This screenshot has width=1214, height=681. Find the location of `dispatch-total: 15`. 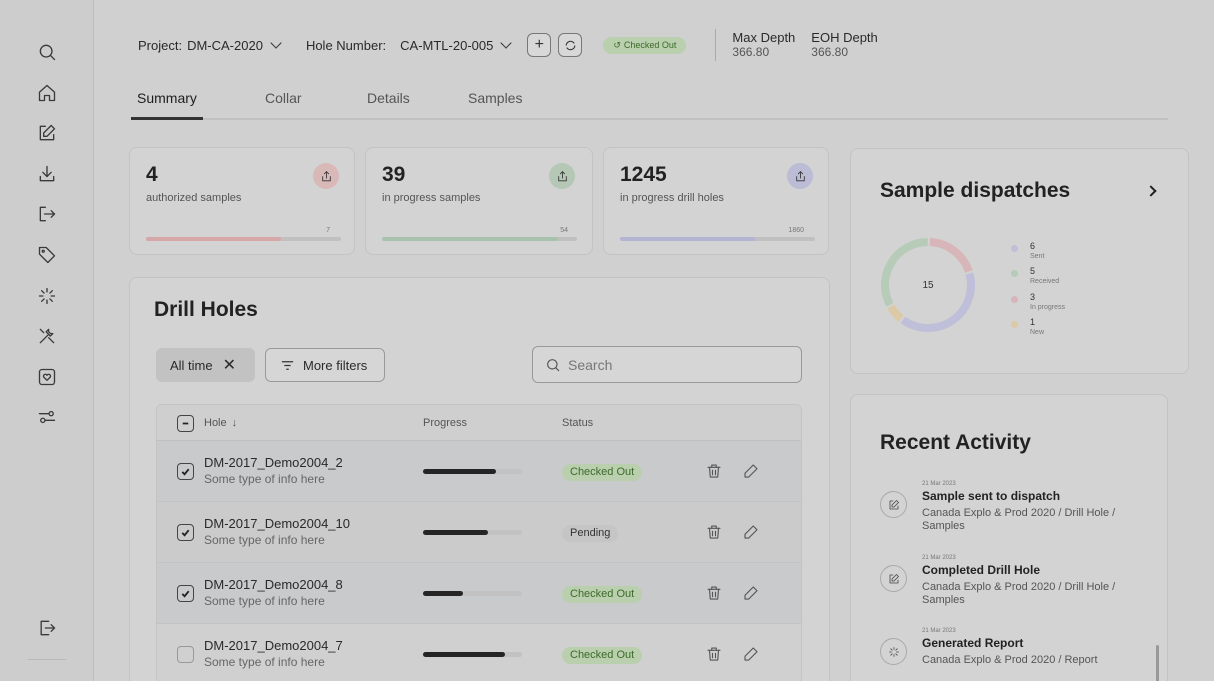

dispatch-total: 15 is located at coordinates (928, 285).